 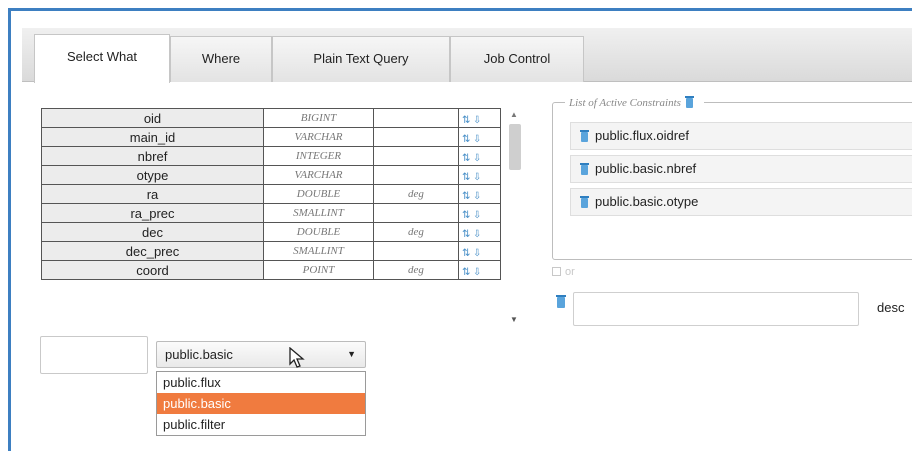 I want to click on constraints-legend-label: List of Active Constraints, so click(x=625, y=103).